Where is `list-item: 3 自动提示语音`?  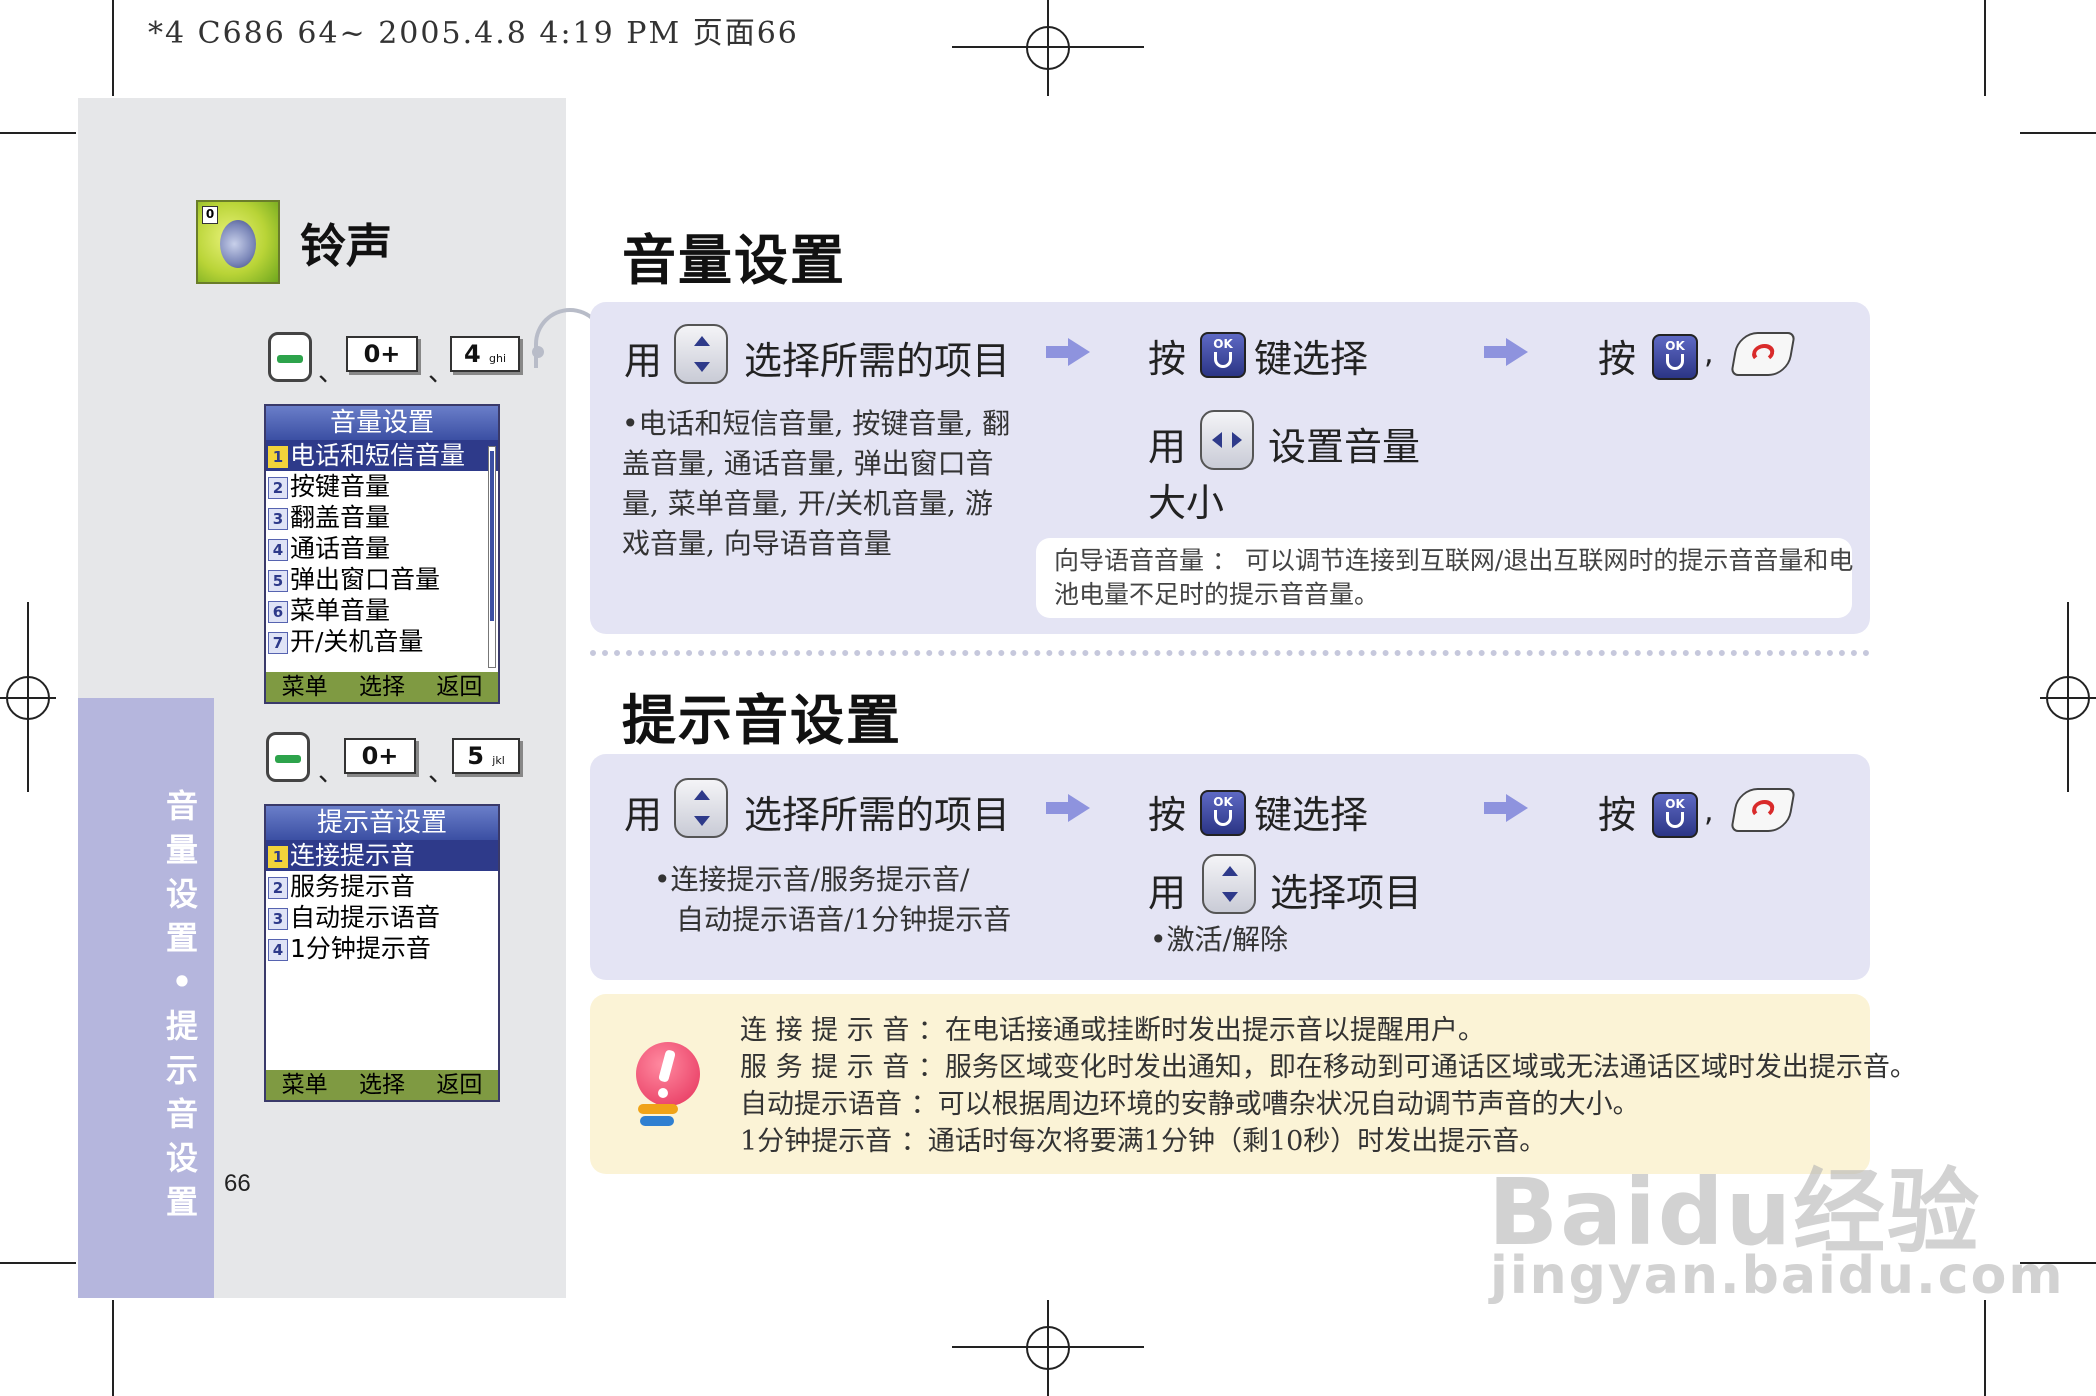 list-item: 3 自动提示语音 is located at coordinates (382, 917).